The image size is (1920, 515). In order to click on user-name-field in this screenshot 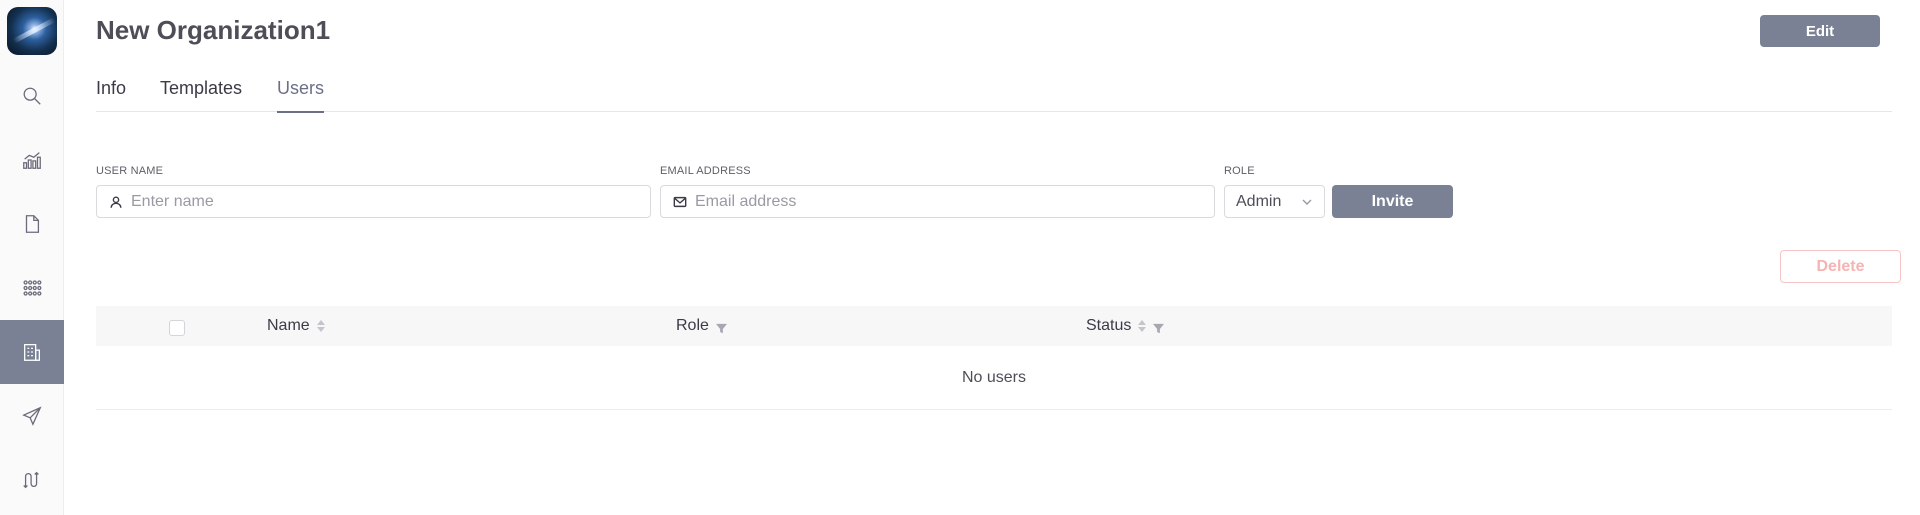, I will do `click(373, 201)`.